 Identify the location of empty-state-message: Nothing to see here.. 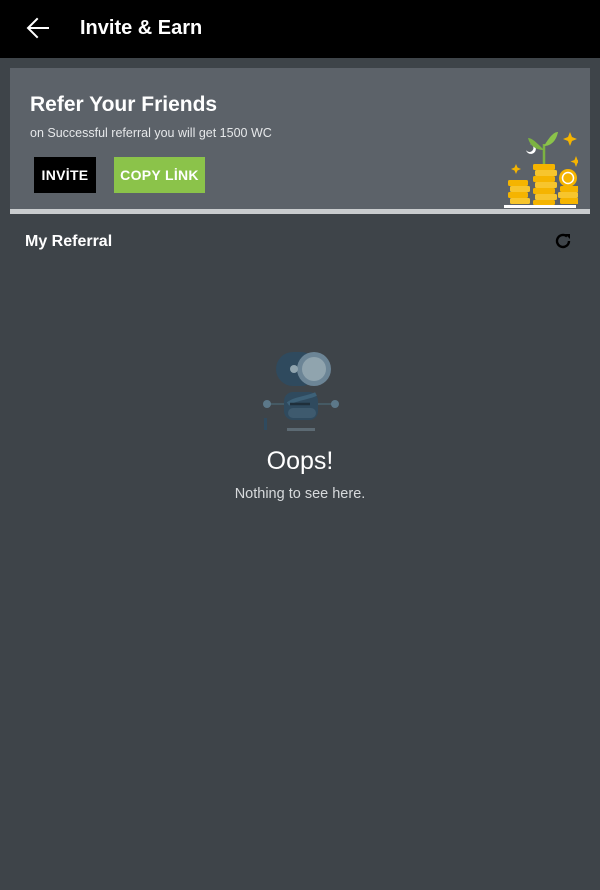
(300, 494).